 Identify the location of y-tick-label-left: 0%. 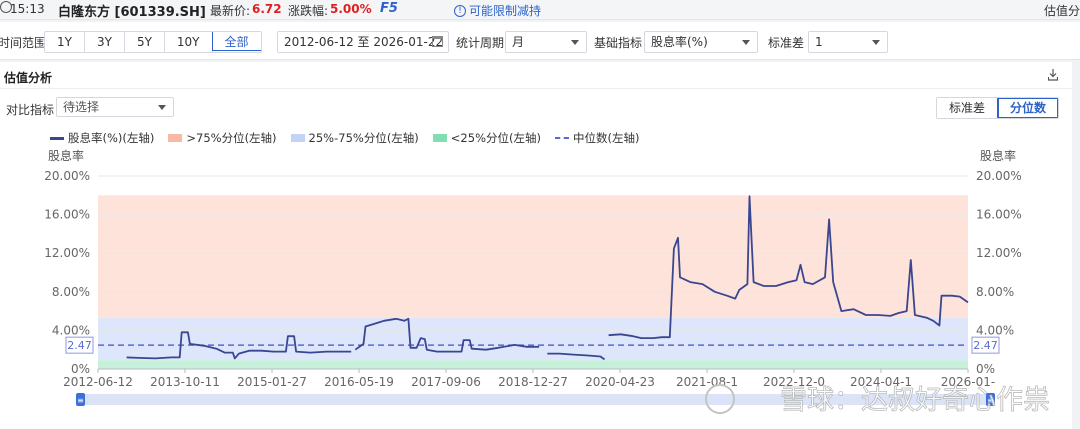
(80, 369).